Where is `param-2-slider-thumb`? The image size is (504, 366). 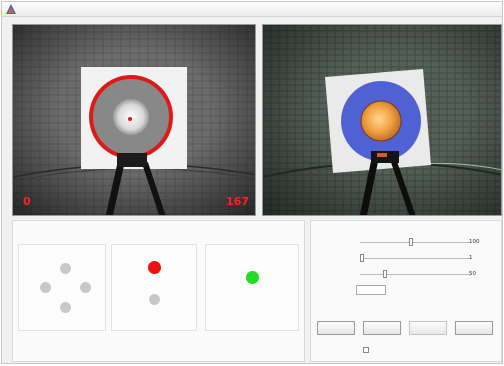 param-2-slider-thumb is located at coordinates (362, 258).